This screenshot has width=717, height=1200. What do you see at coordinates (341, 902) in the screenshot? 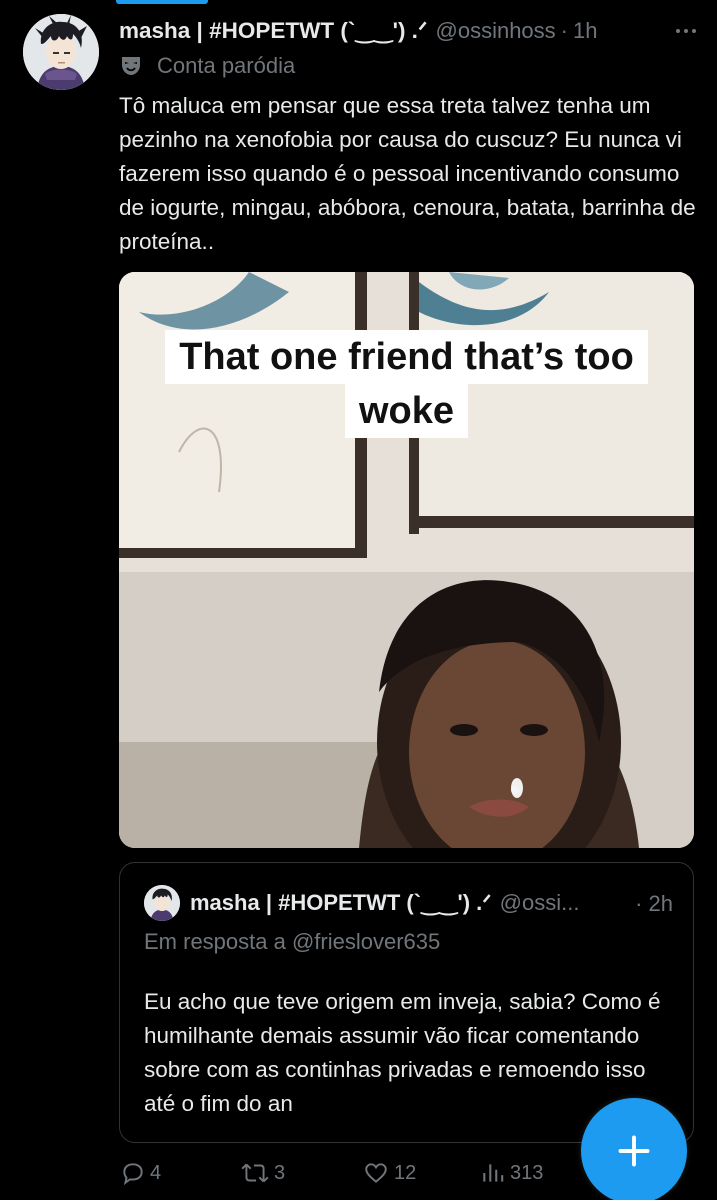
I see `quoted-author-display-name: masha | #HOPETWT (`‿‿') .ᐟ` at bounding box center [341, 902].